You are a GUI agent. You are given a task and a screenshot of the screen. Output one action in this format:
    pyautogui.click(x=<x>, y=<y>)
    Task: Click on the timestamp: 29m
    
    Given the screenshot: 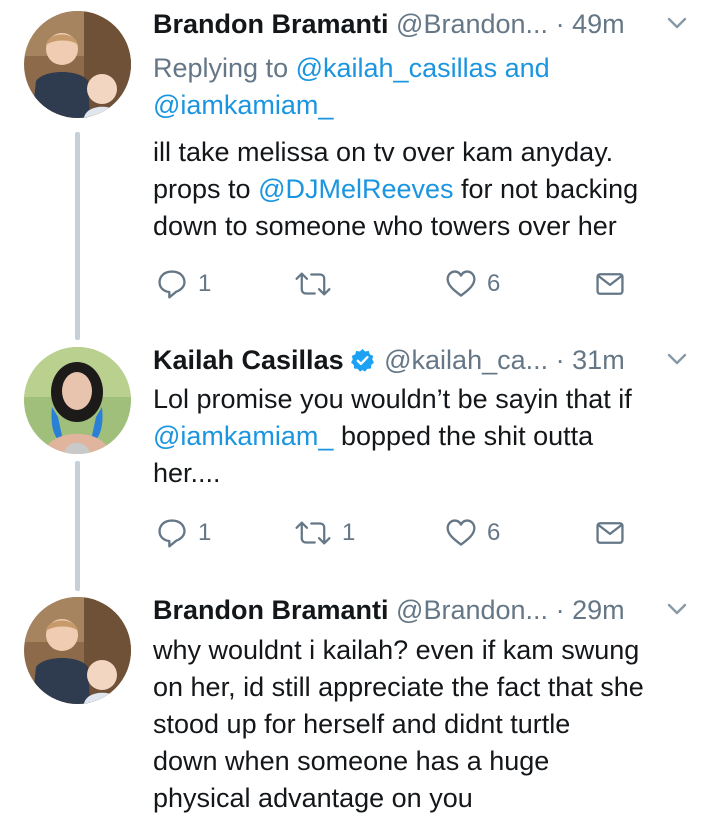 What is the action you would take?
    pyautogui.click(x=598, y=610)
    